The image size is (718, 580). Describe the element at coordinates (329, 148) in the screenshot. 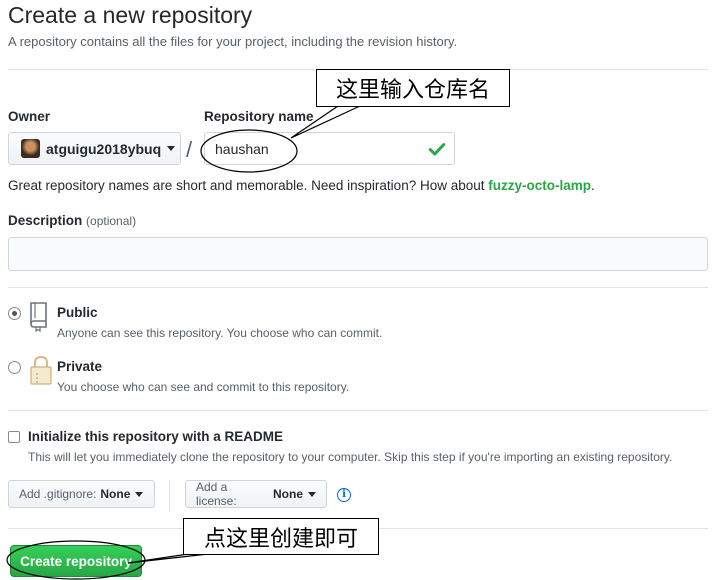

I see `repo-name-input` at that location.